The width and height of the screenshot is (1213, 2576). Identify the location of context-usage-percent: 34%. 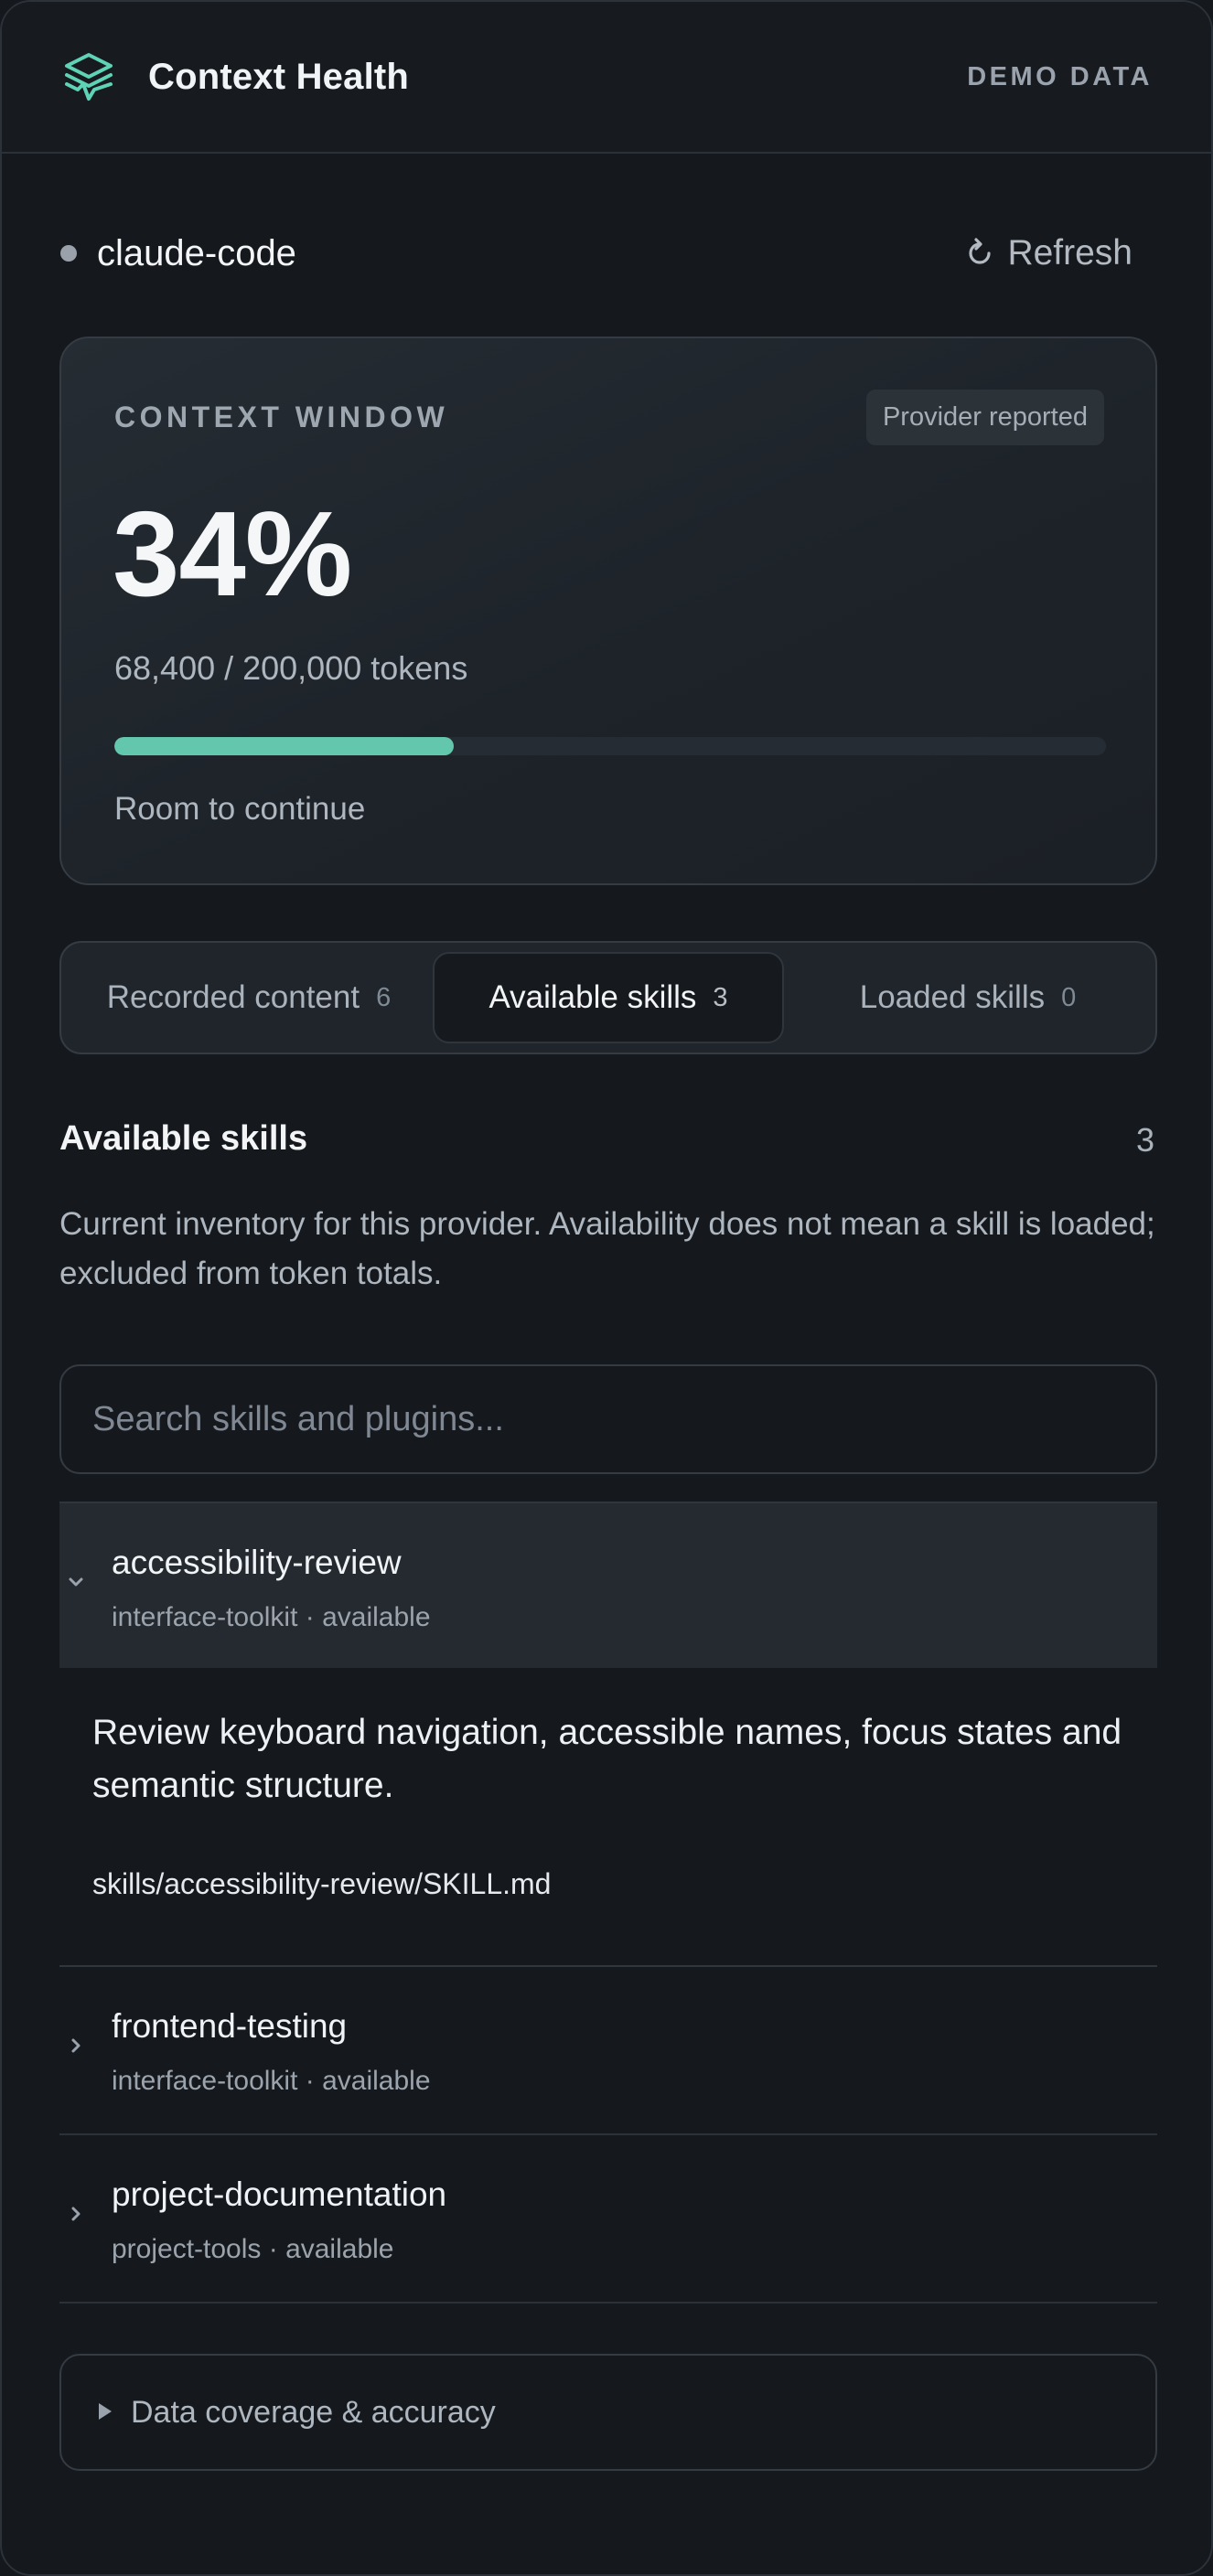
(232, 553).